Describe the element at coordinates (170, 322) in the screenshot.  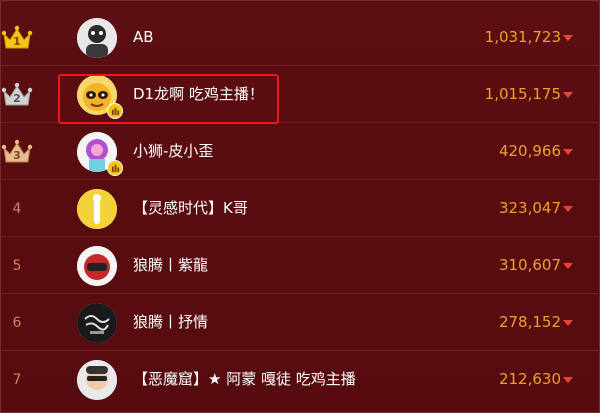
I see `streamer-name: 狼腾丨抒情` at that location.